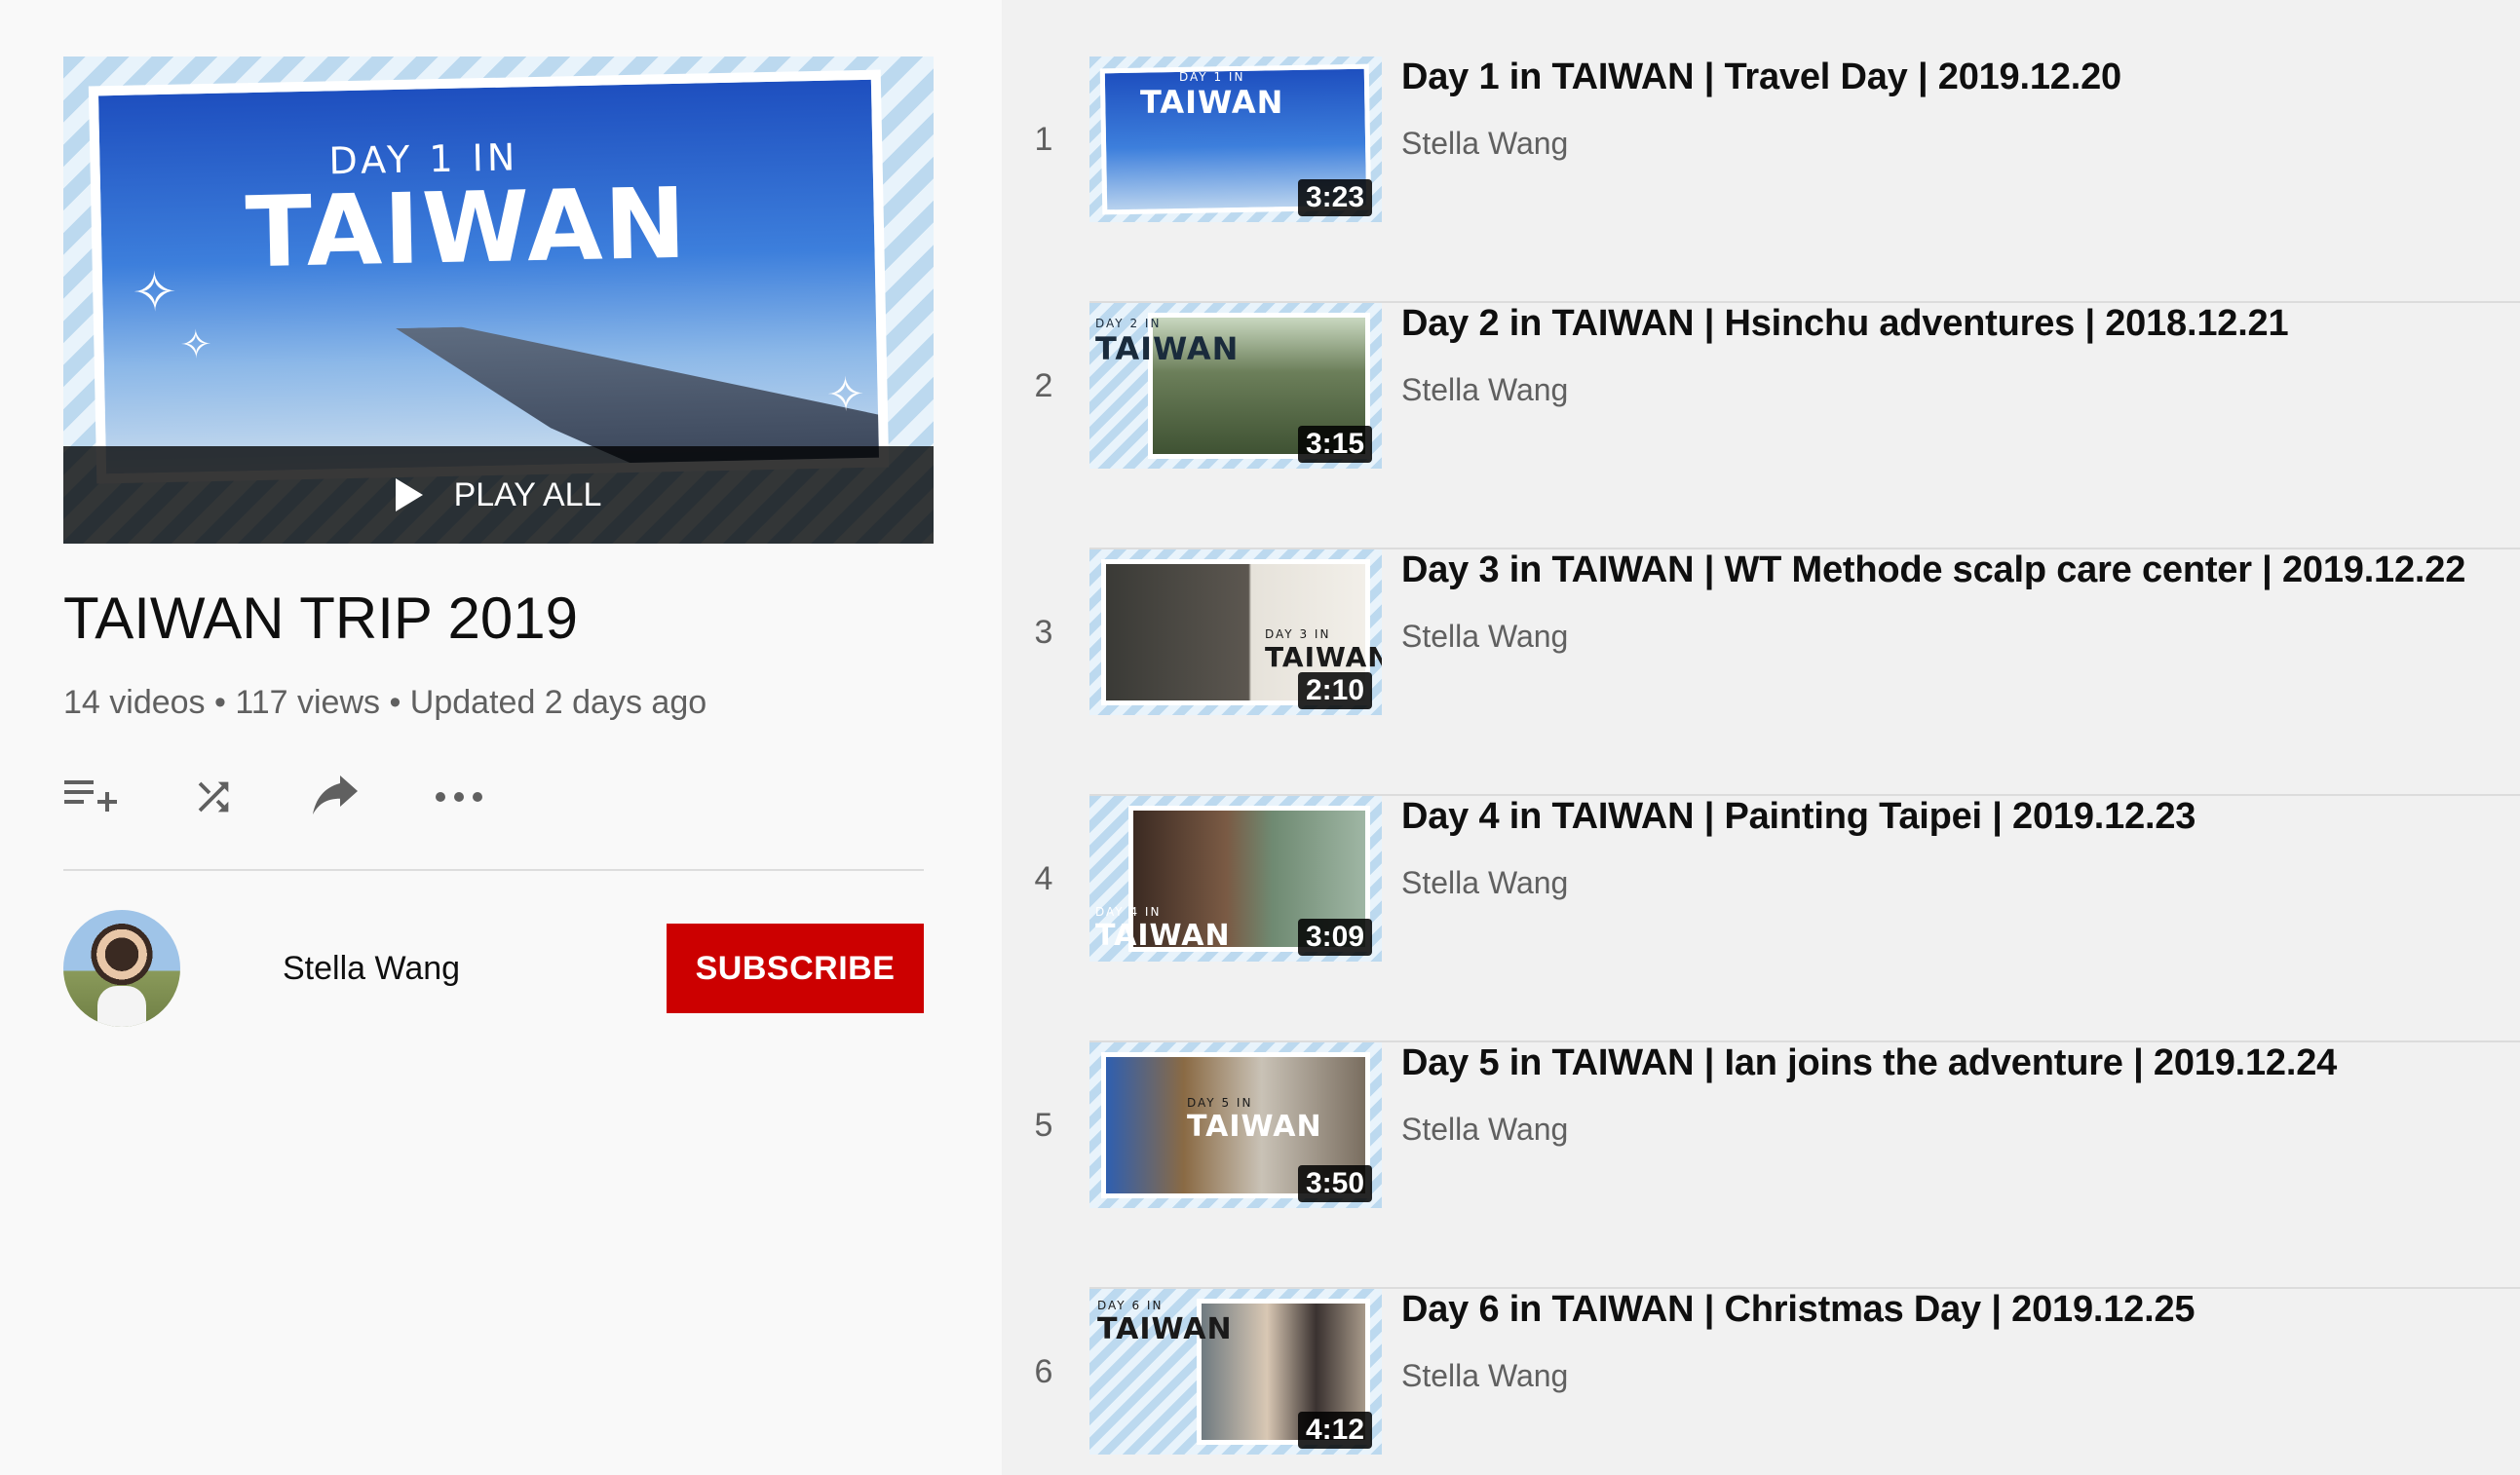 The height and width of the screenshot is (1475, 2520). I want to click on thumbnail-caption: DAY 2 IN TAIWAN, so click(1167, 342).